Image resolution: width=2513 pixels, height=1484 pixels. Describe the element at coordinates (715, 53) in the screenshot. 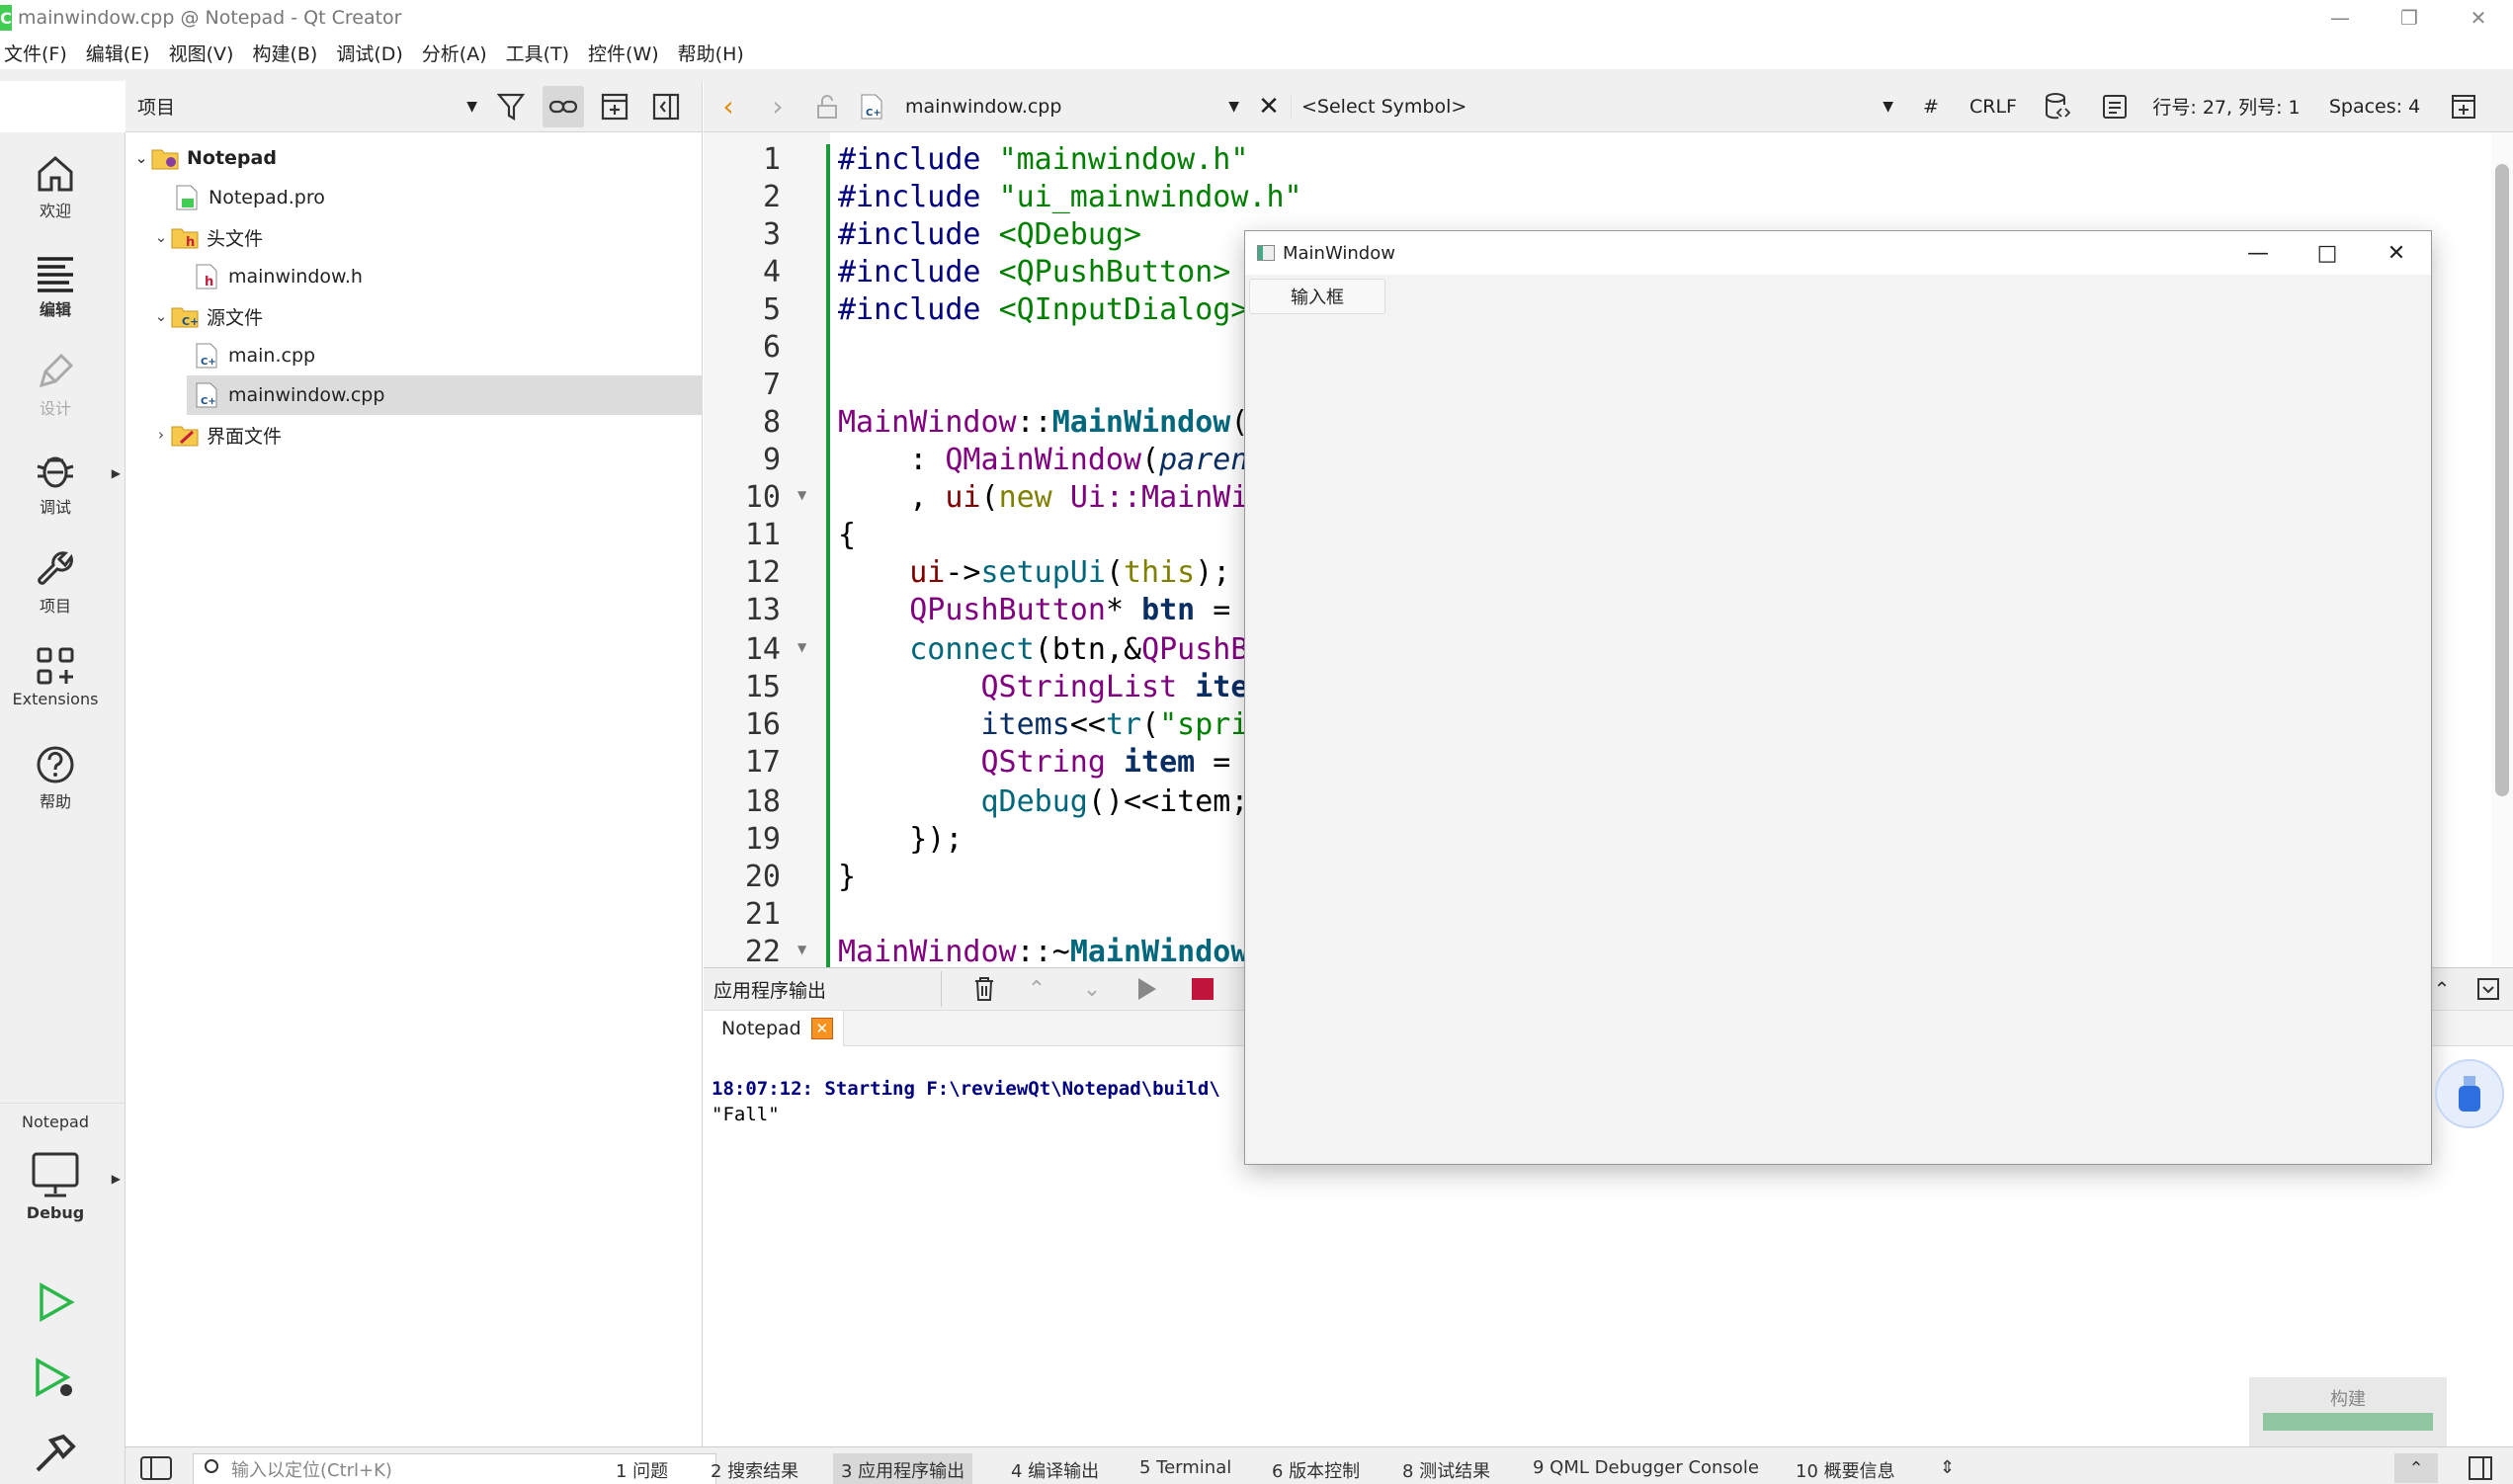

I see `menu-help: 帮助(H)` at that location.